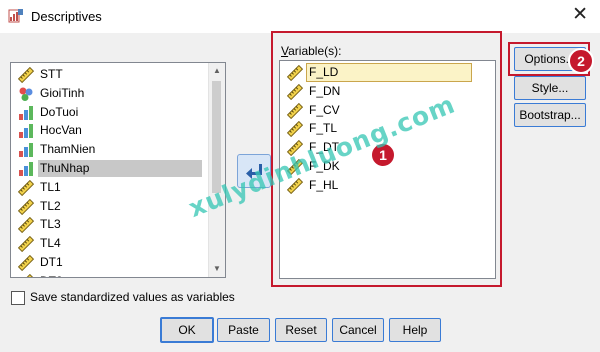  Describe the element at coordinates (68, 149) in the screenshot. I see `source-variable-item-label: ThamNien` at that location.